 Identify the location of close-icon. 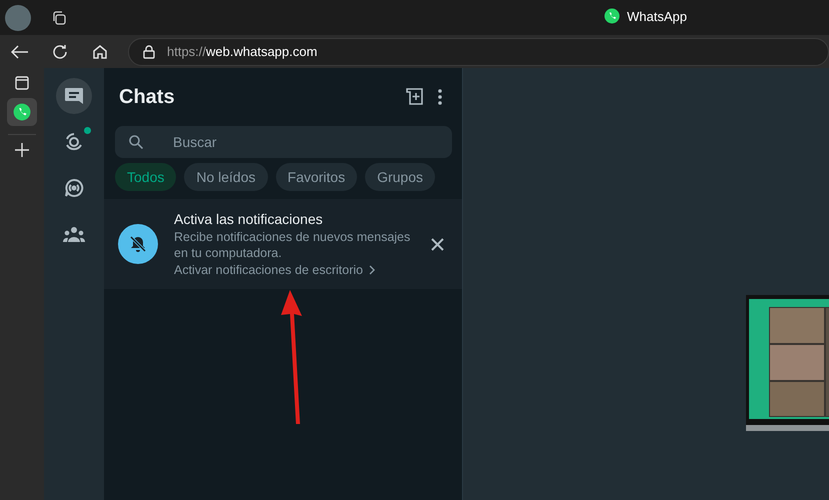
(437, 244).